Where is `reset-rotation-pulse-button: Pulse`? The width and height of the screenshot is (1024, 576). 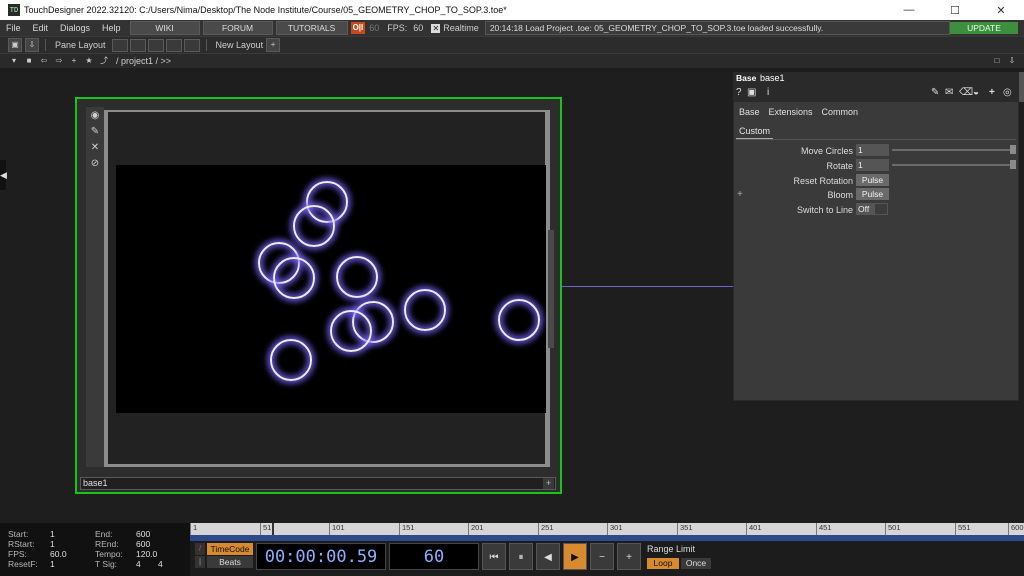
reset-rotation-pulse-button: Pulse is located at coordinates (872, 180).